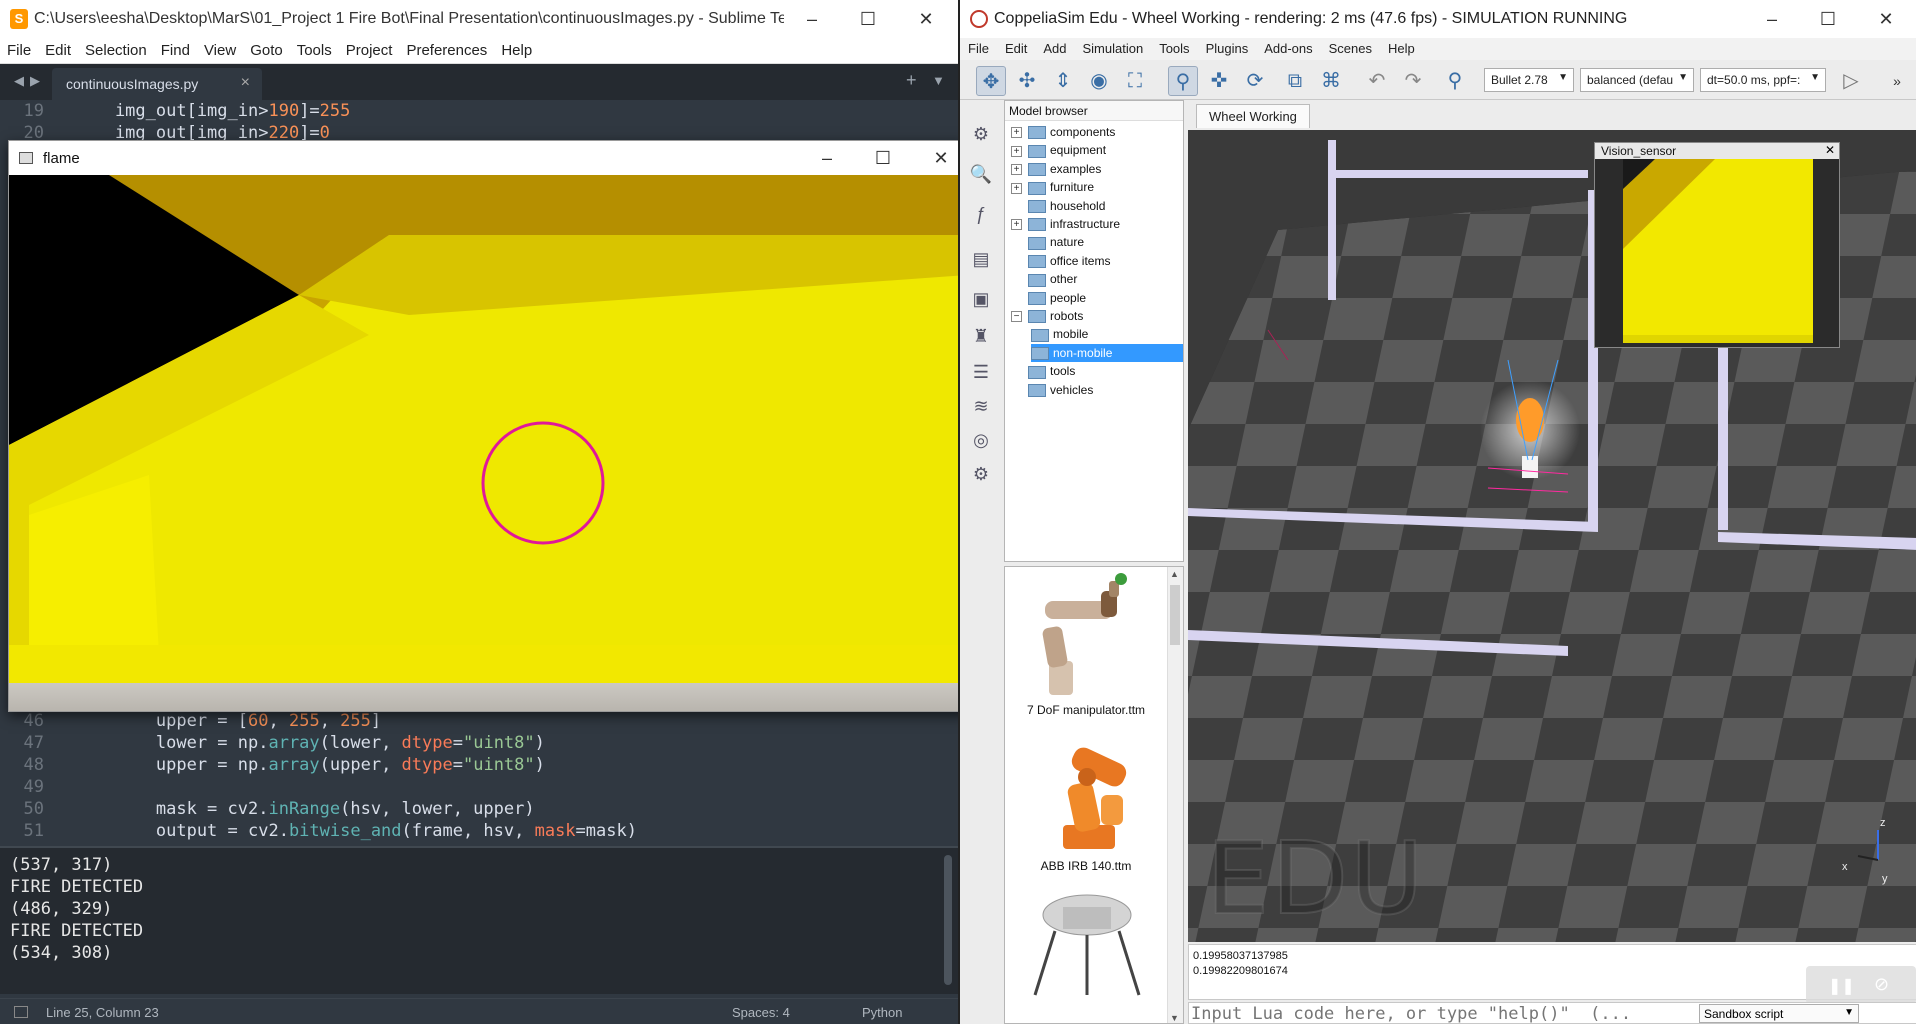 The image size is (1916, 1024). Describe the element at coordinates (369, 48) in the screenshot. I see `menu-project: Project` at that location.